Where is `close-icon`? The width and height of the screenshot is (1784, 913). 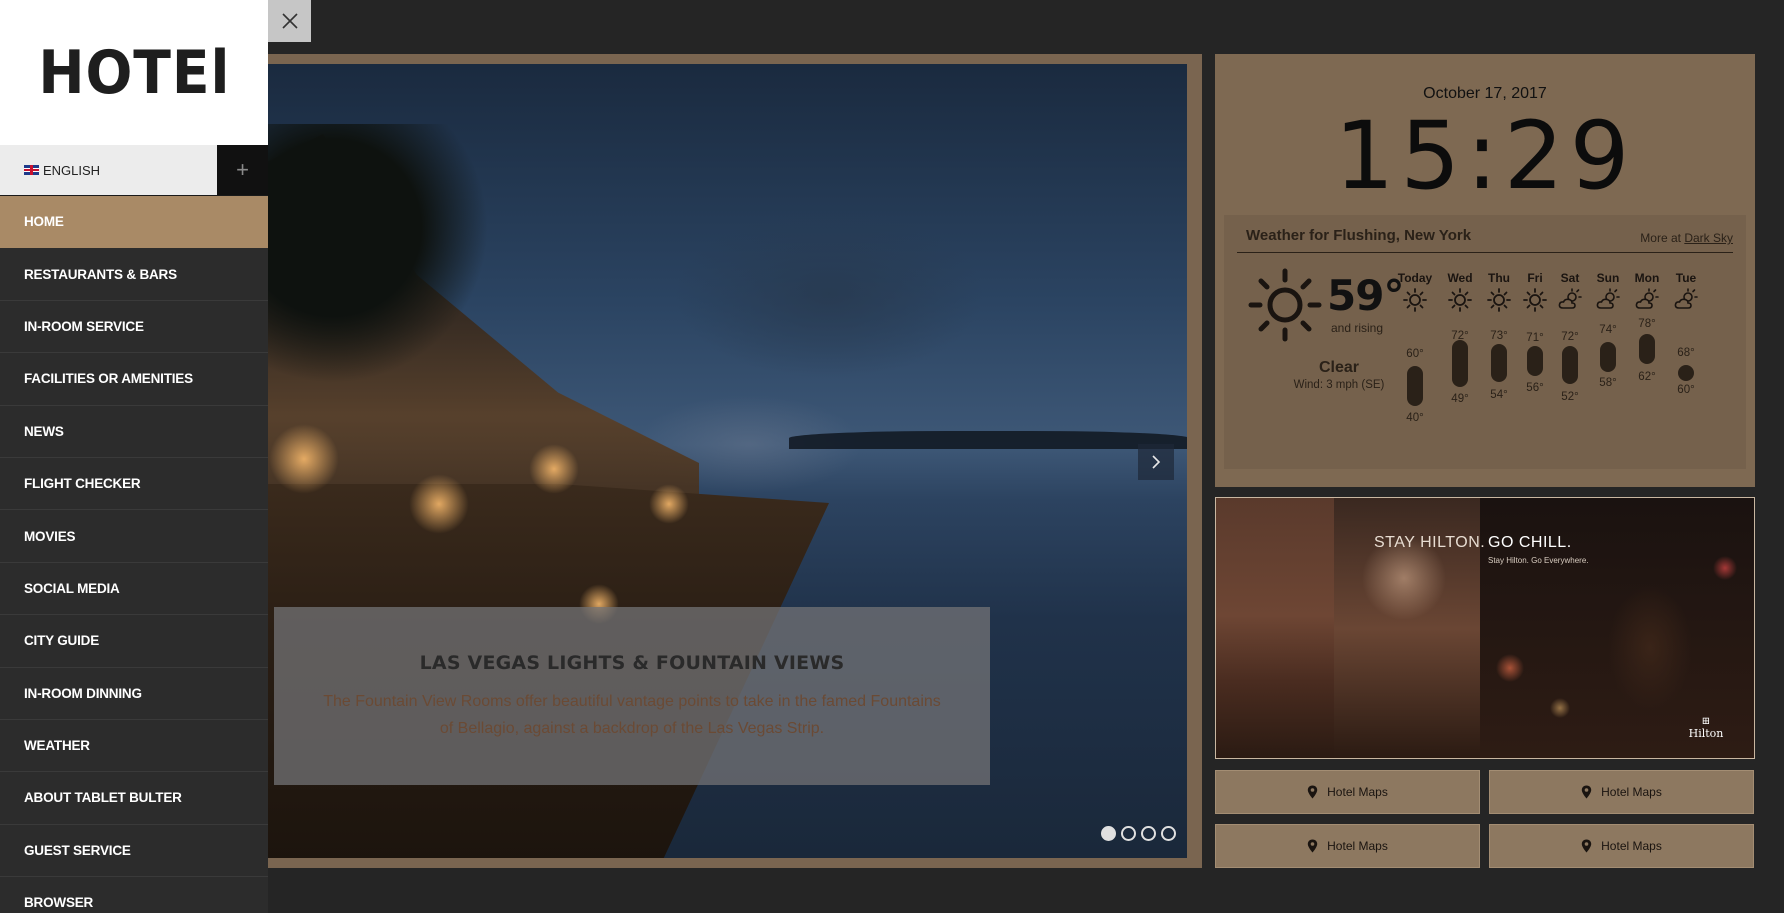
close-icon is located at coordinates (289, 21).